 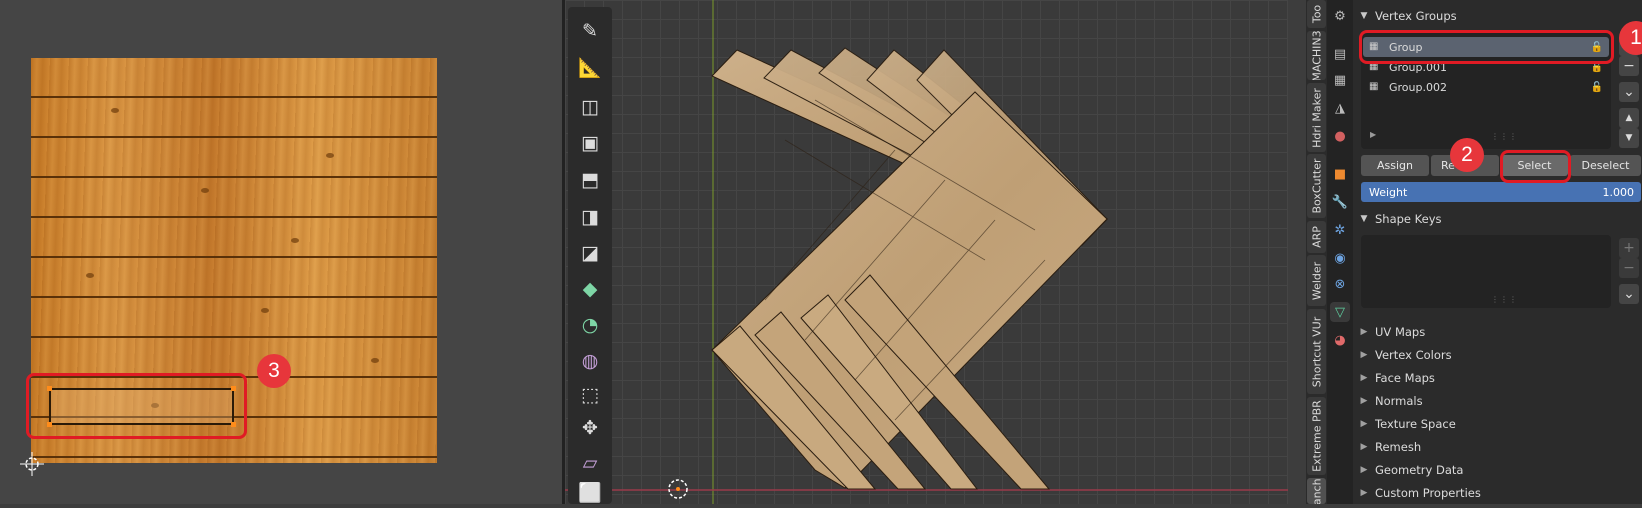 I want to click on render-icon: ▤, so click(x=1340, y=54).